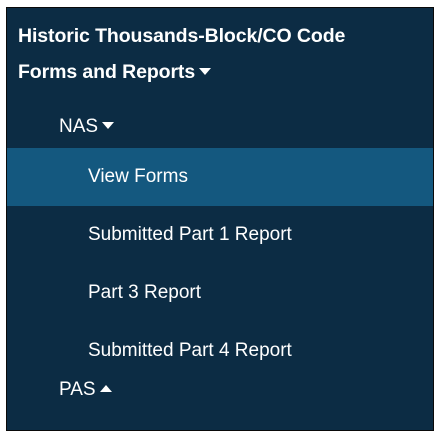 This screenshot has width=443, height=438. I want to click on nav-item-submitted-part-4-report: Submitted Part 4 Report, so click(220, 351).